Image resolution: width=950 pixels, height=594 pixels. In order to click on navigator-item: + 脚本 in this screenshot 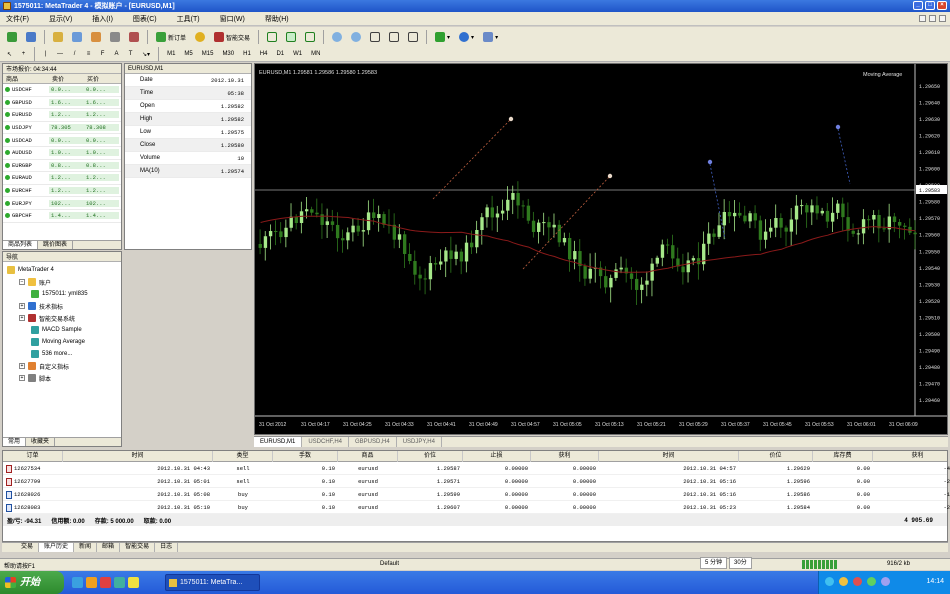, I will do `click(62, 378)`.